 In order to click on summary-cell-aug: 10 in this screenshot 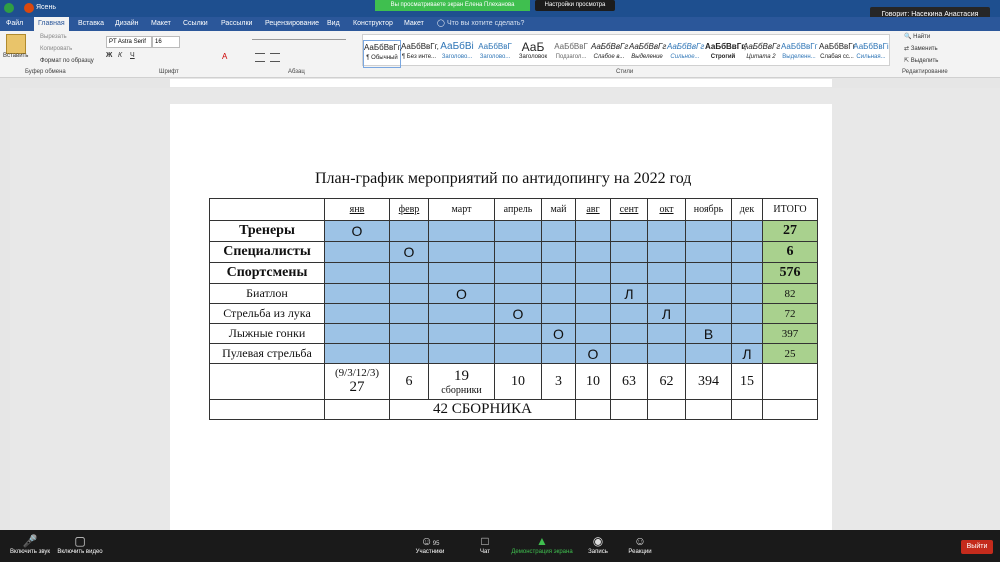, I will do `click(593, 381)`.